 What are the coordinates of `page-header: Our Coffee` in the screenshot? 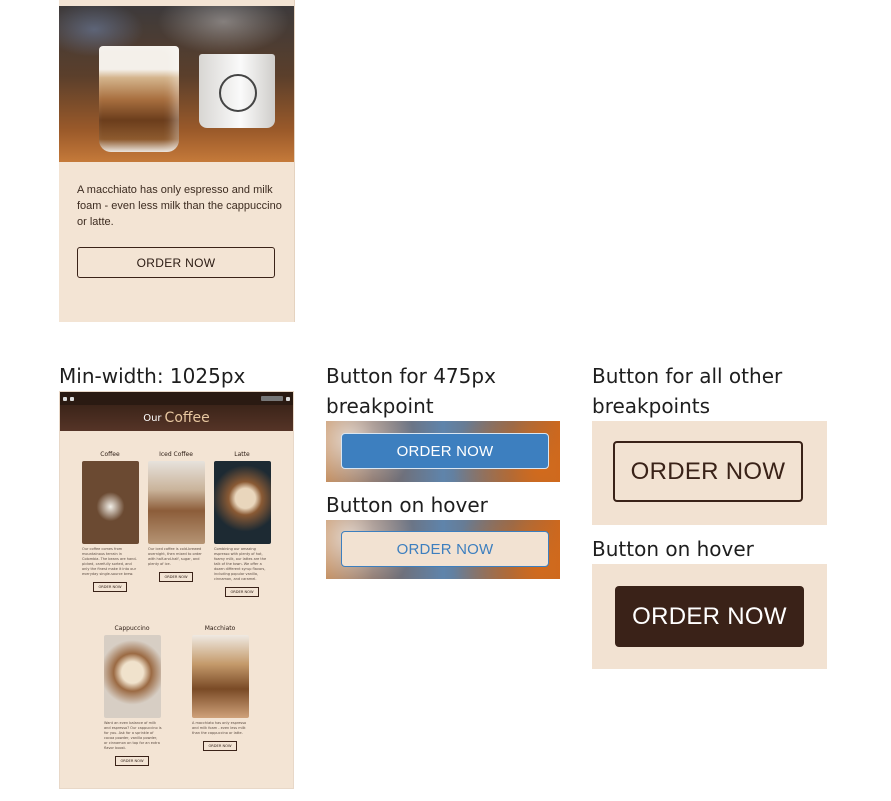 It's located at (176, 418).